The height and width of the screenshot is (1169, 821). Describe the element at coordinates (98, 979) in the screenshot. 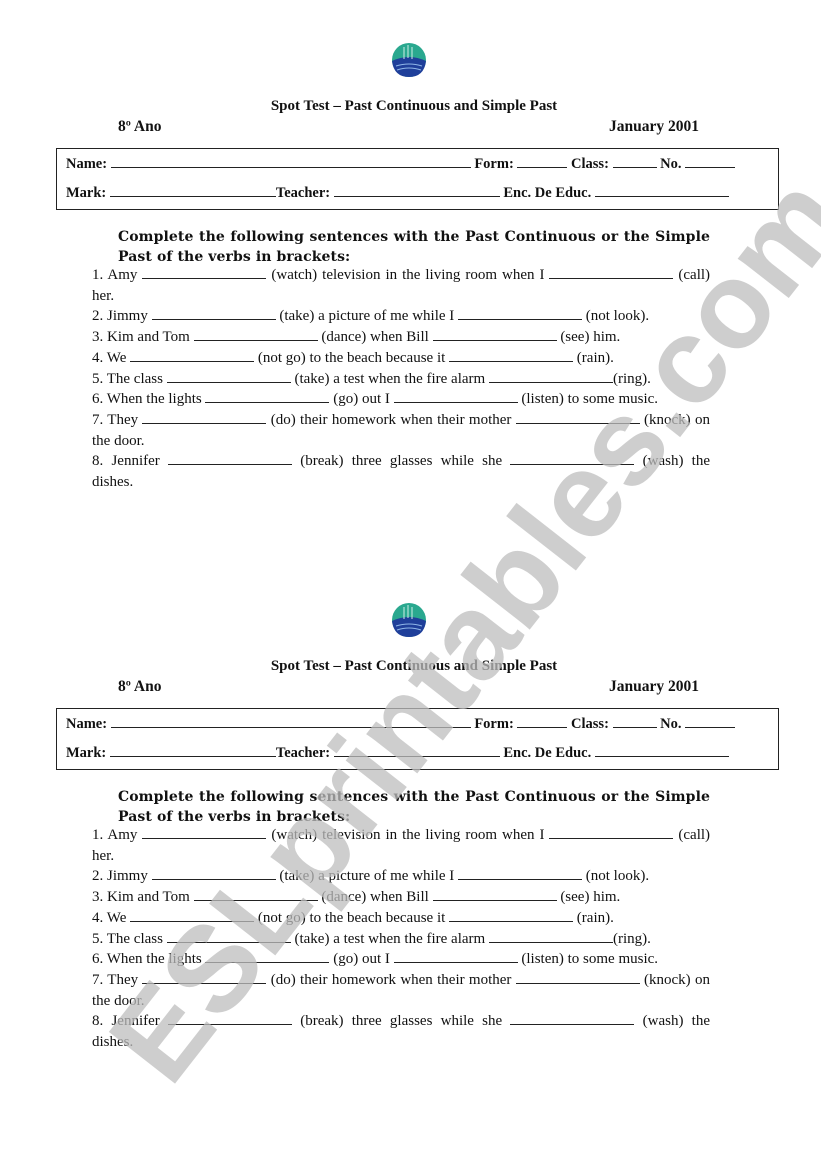

I see `exercise-number: 7.` at that location.